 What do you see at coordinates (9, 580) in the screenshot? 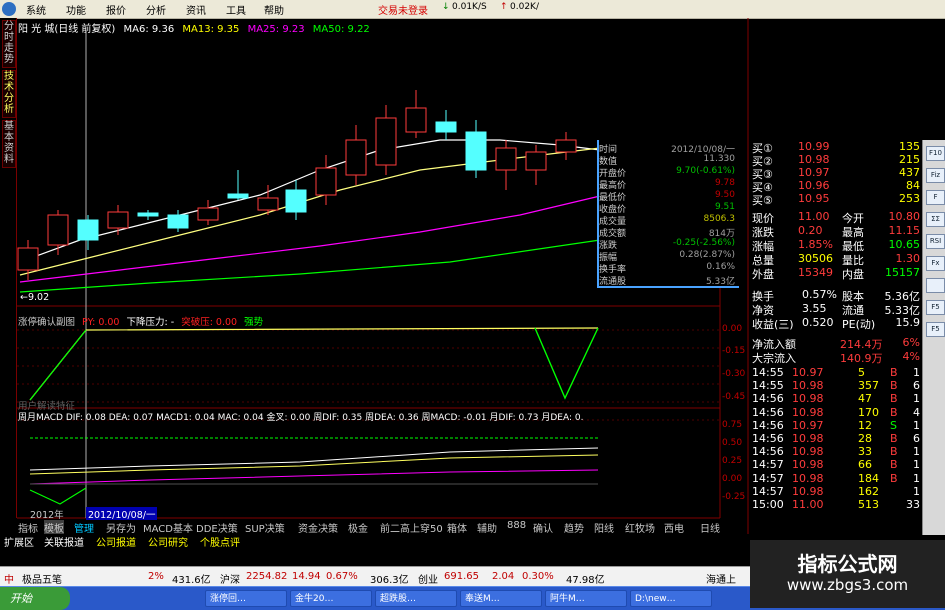
I see `ime-logo-icon: 中` at bounding box center [9, 580].